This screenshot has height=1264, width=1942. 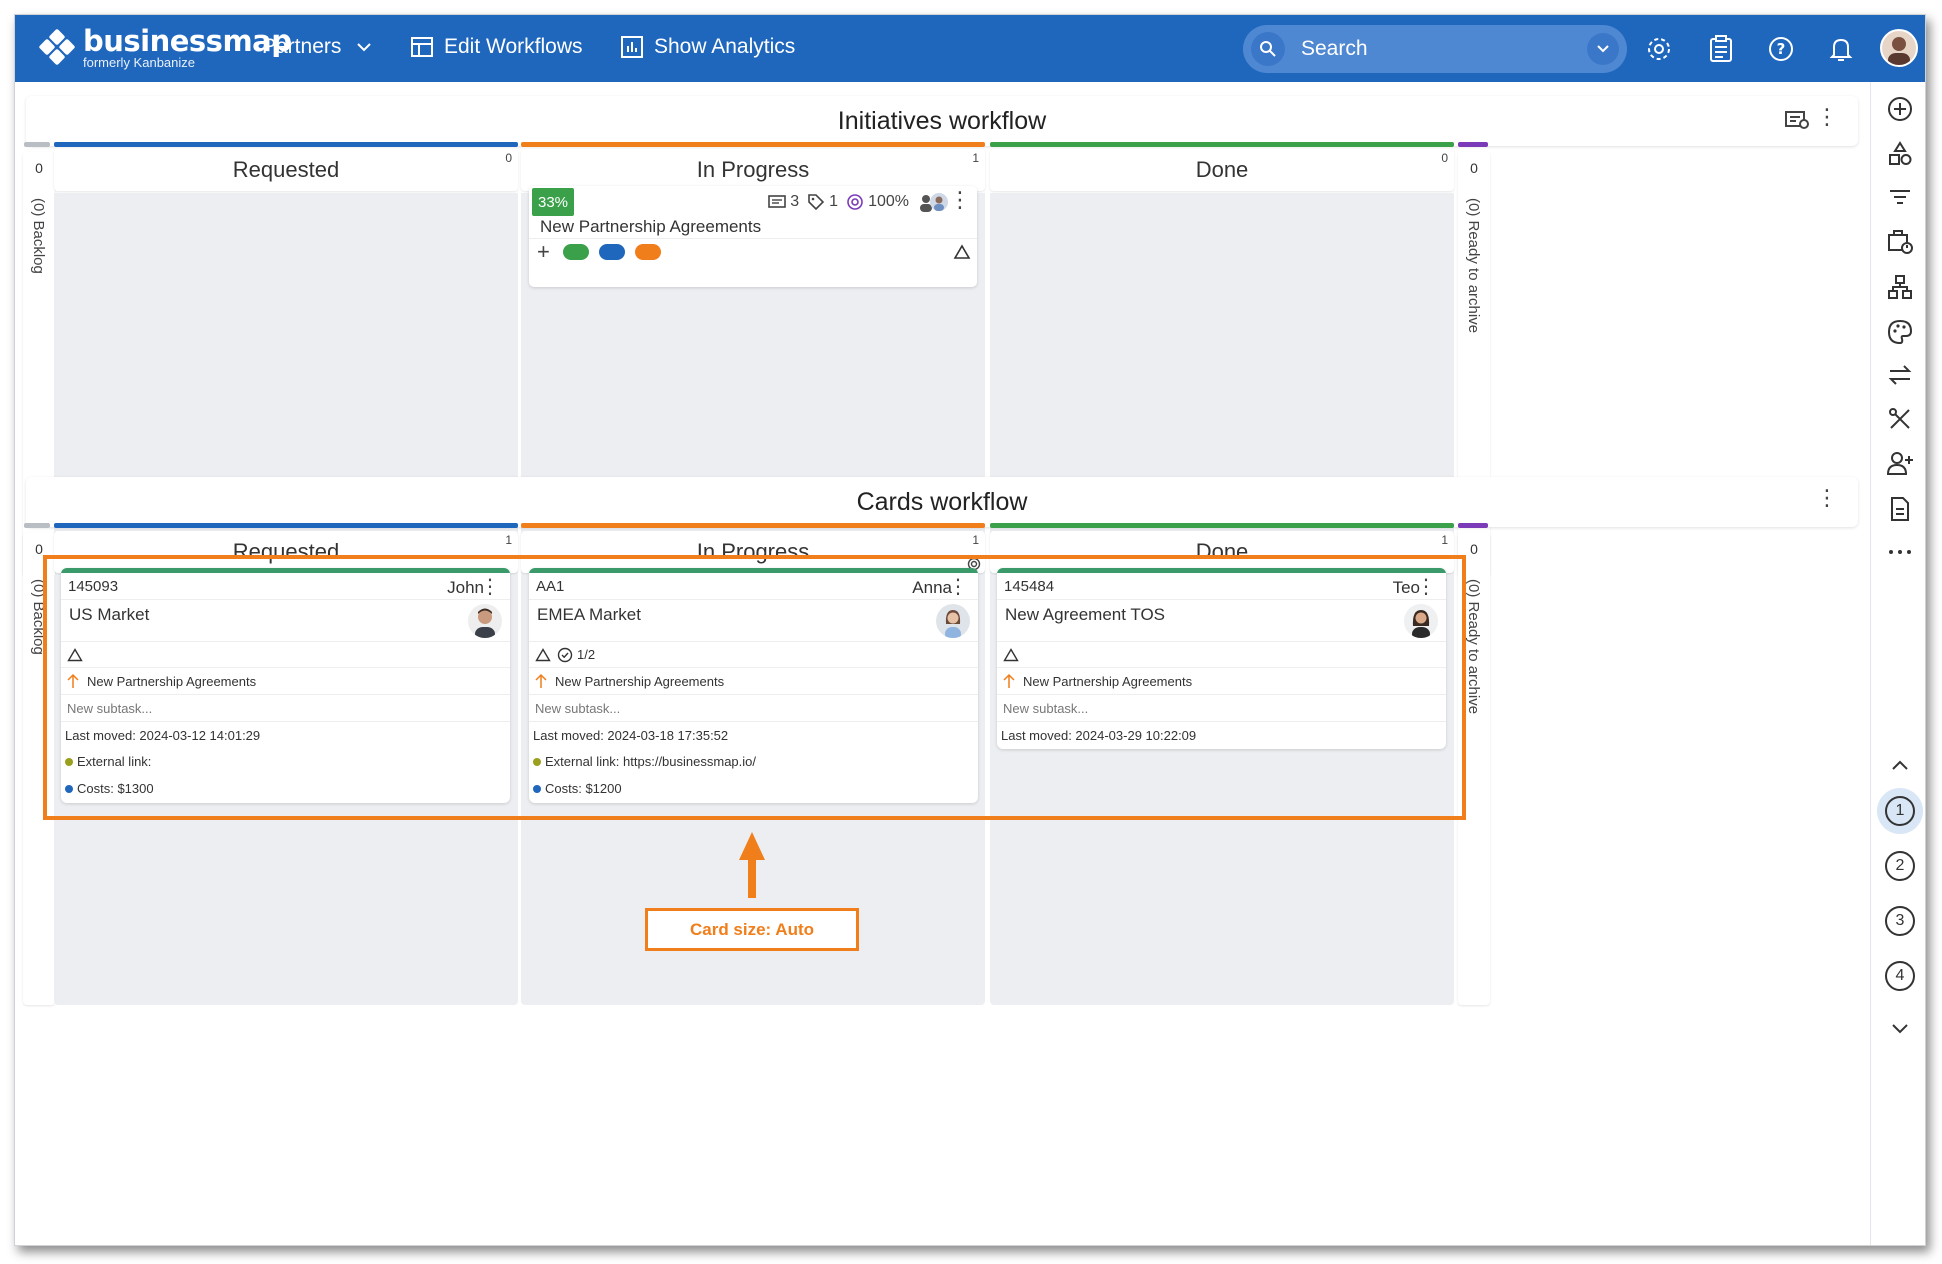 What do you see at coordinates (1900, 509) in the screenshot?
I see `document-icon` at bounding box center [1900, 509].